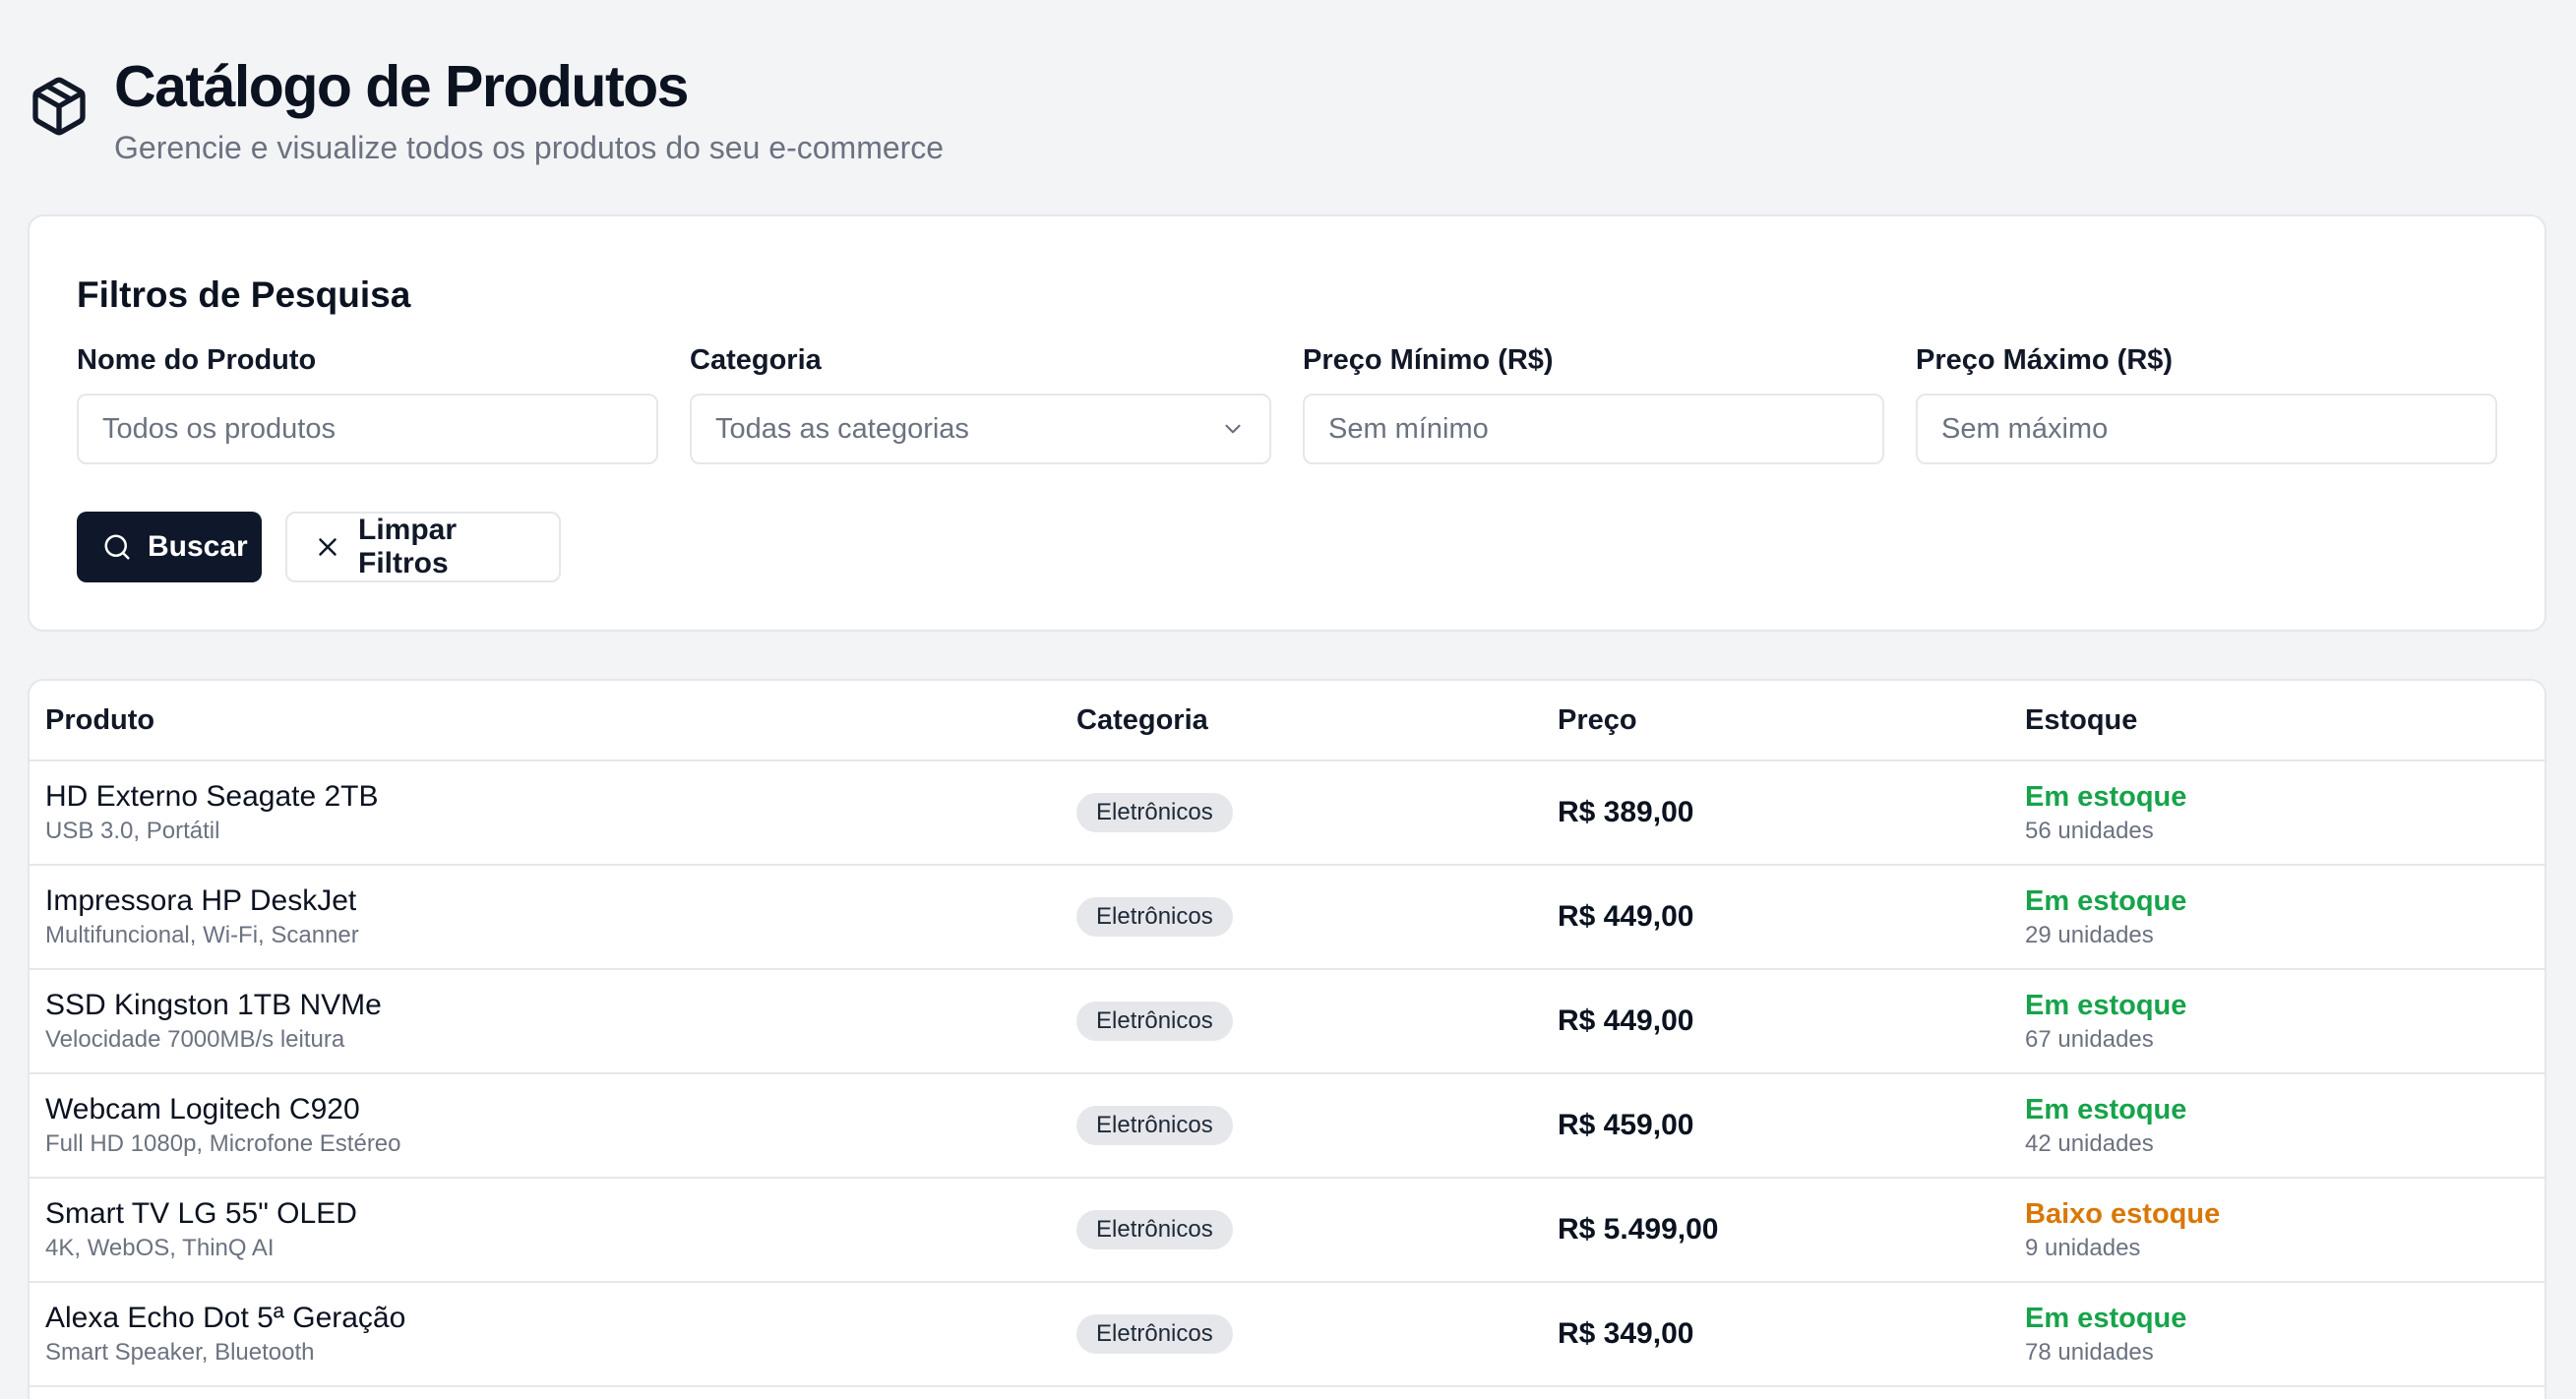 This screenshot has width=2576, height=1399. I want to click on product-description: Smart Speaker, Bluetooth, so click(180, 1353).